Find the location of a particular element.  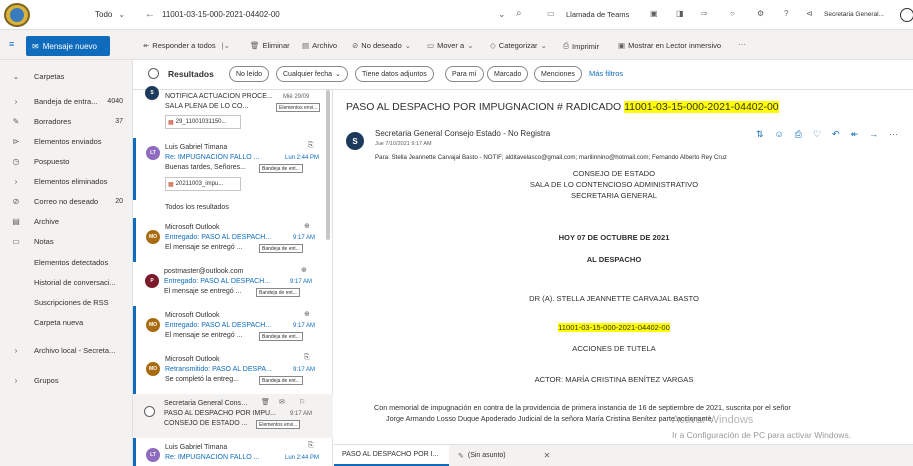

filter-mentions-chip: Menciones is located at coordinates (558, 74).